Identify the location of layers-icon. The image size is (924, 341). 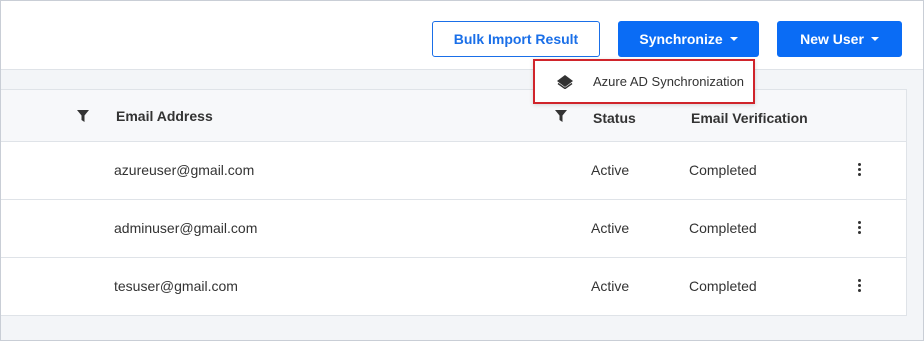
(565, 81).